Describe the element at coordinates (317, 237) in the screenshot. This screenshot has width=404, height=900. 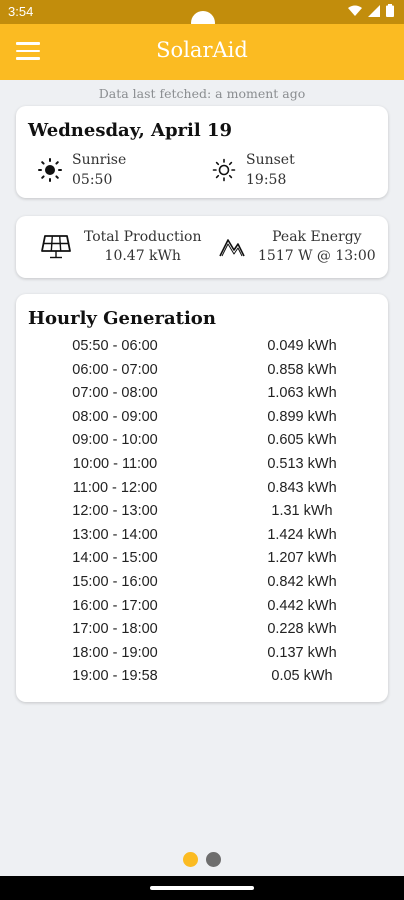
I see `peak-energy-label: Peak Energy` at that location.